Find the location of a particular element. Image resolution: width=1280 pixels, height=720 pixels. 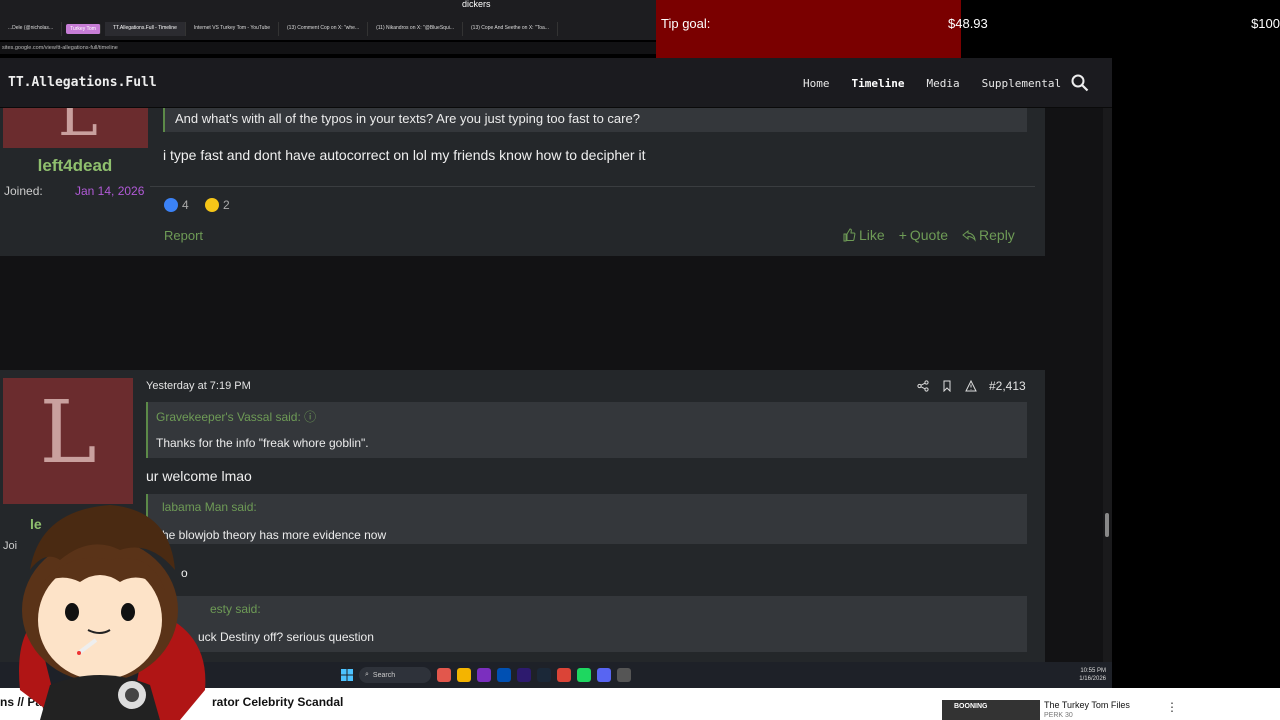

search-icon: ⌕ is located at coordinates (367, 674).